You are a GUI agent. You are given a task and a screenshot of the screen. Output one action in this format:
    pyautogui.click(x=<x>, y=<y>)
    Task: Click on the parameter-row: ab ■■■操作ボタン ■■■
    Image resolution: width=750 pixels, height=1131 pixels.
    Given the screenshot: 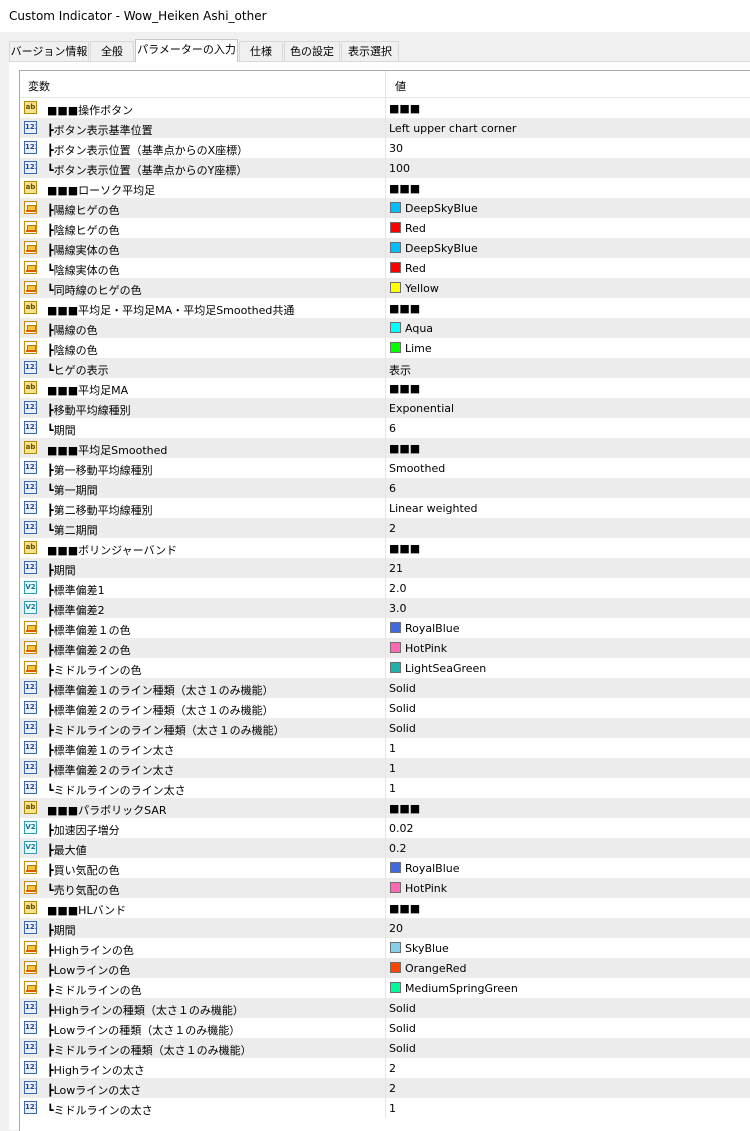 What is the action you would take?
    pyautogui.click(x=385, y=108)
    